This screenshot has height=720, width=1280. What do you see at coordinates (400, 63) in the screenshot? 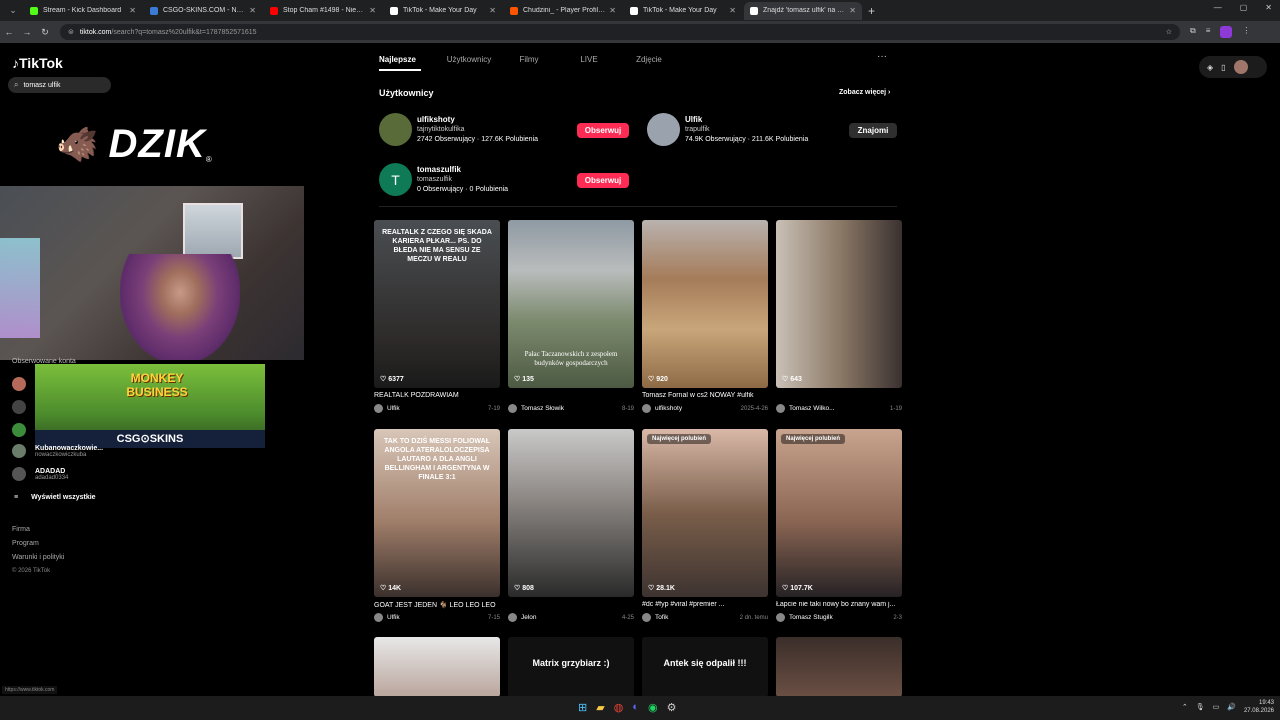
I see `tab-top: Najlepsze` at bounding box center [400, 63].